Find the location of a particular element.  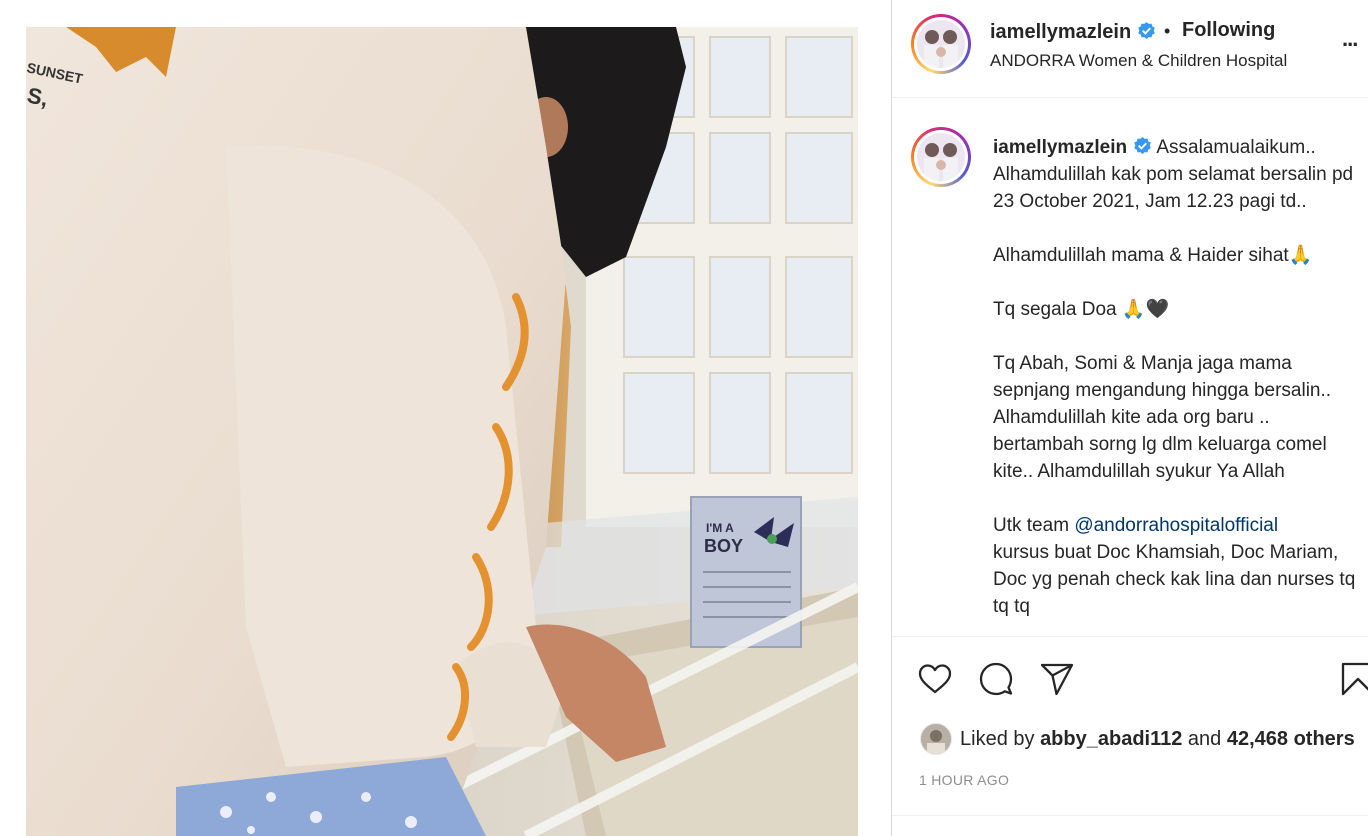

caption-line: Assalamualaikum.. is located at coordinates (1236, 147).